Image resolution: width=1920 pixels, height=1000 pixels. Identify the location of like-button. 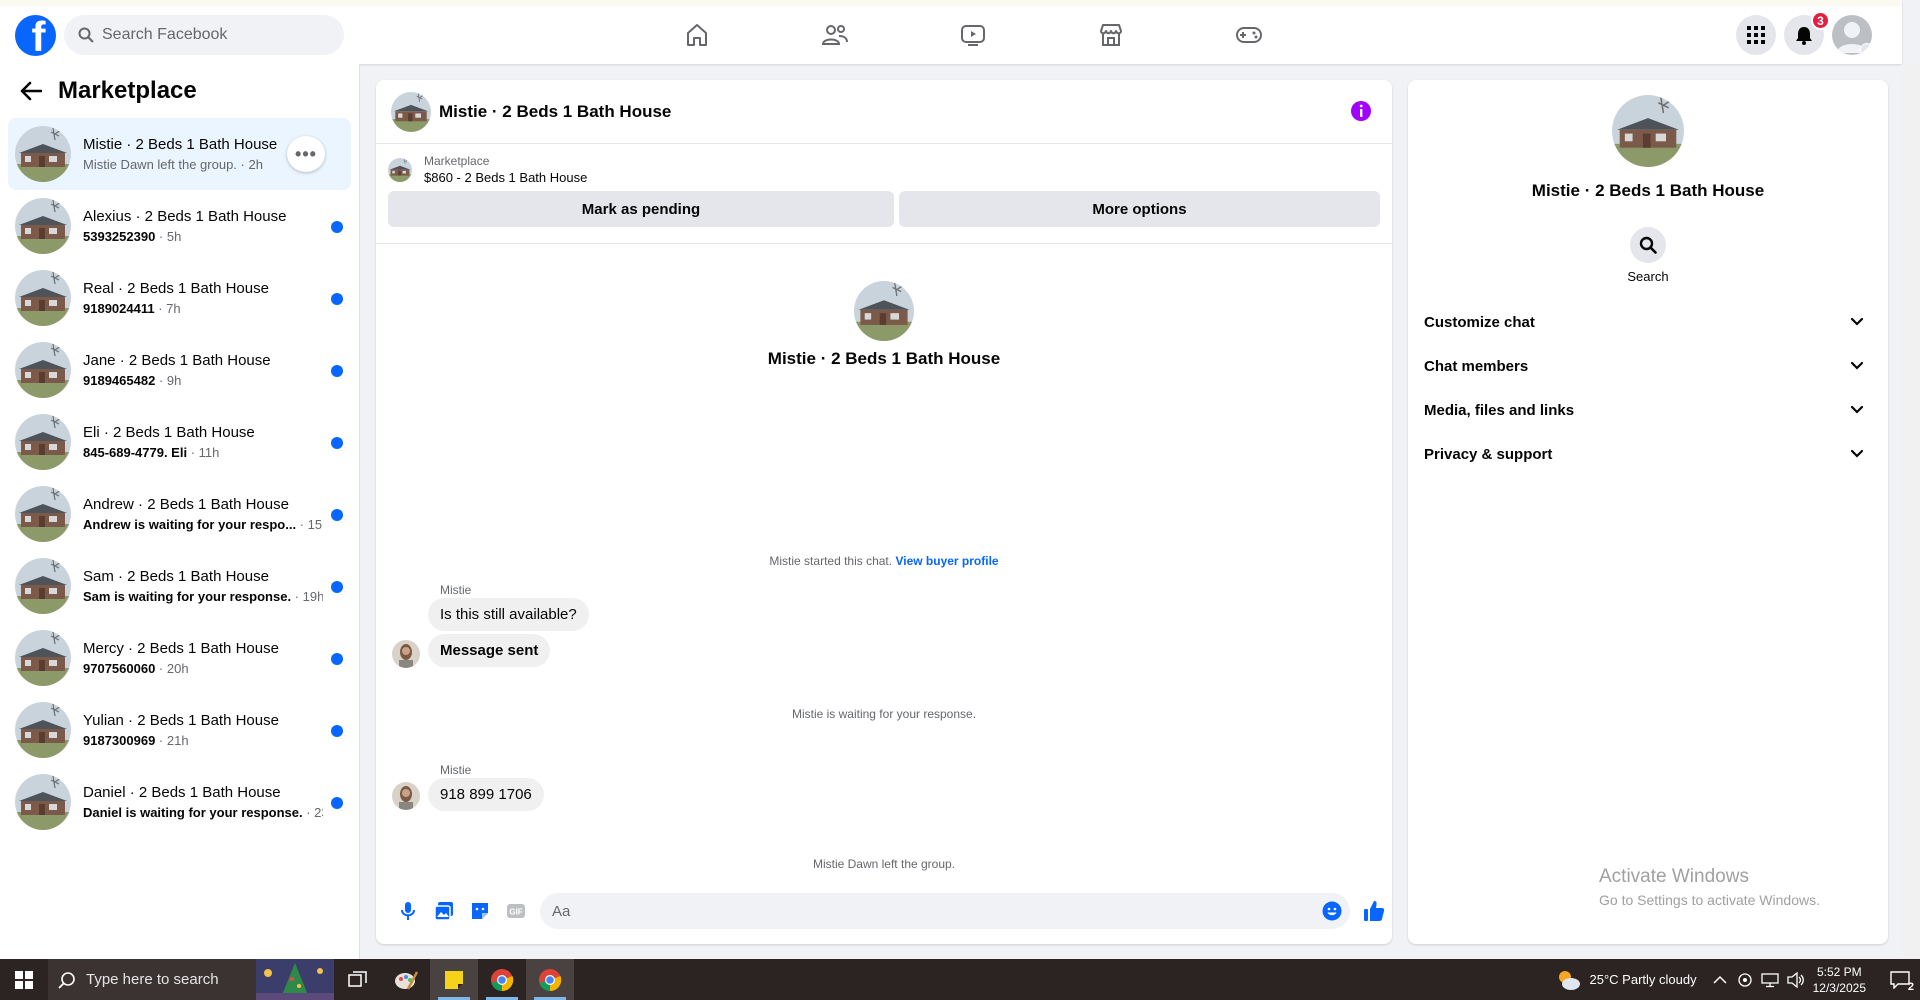
(1374, 911).